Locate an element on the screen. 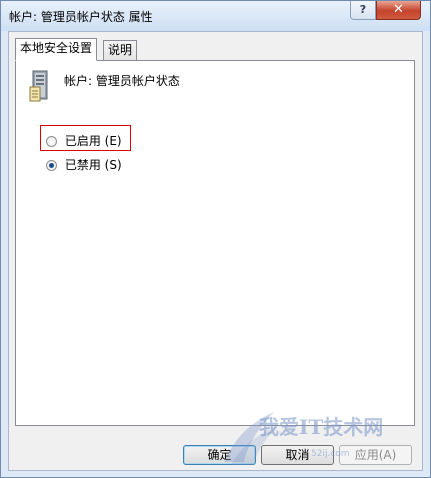 The width and height of the screenshot is (431, 478). tab-explain: 说明 is located at coordinates (120, 50).